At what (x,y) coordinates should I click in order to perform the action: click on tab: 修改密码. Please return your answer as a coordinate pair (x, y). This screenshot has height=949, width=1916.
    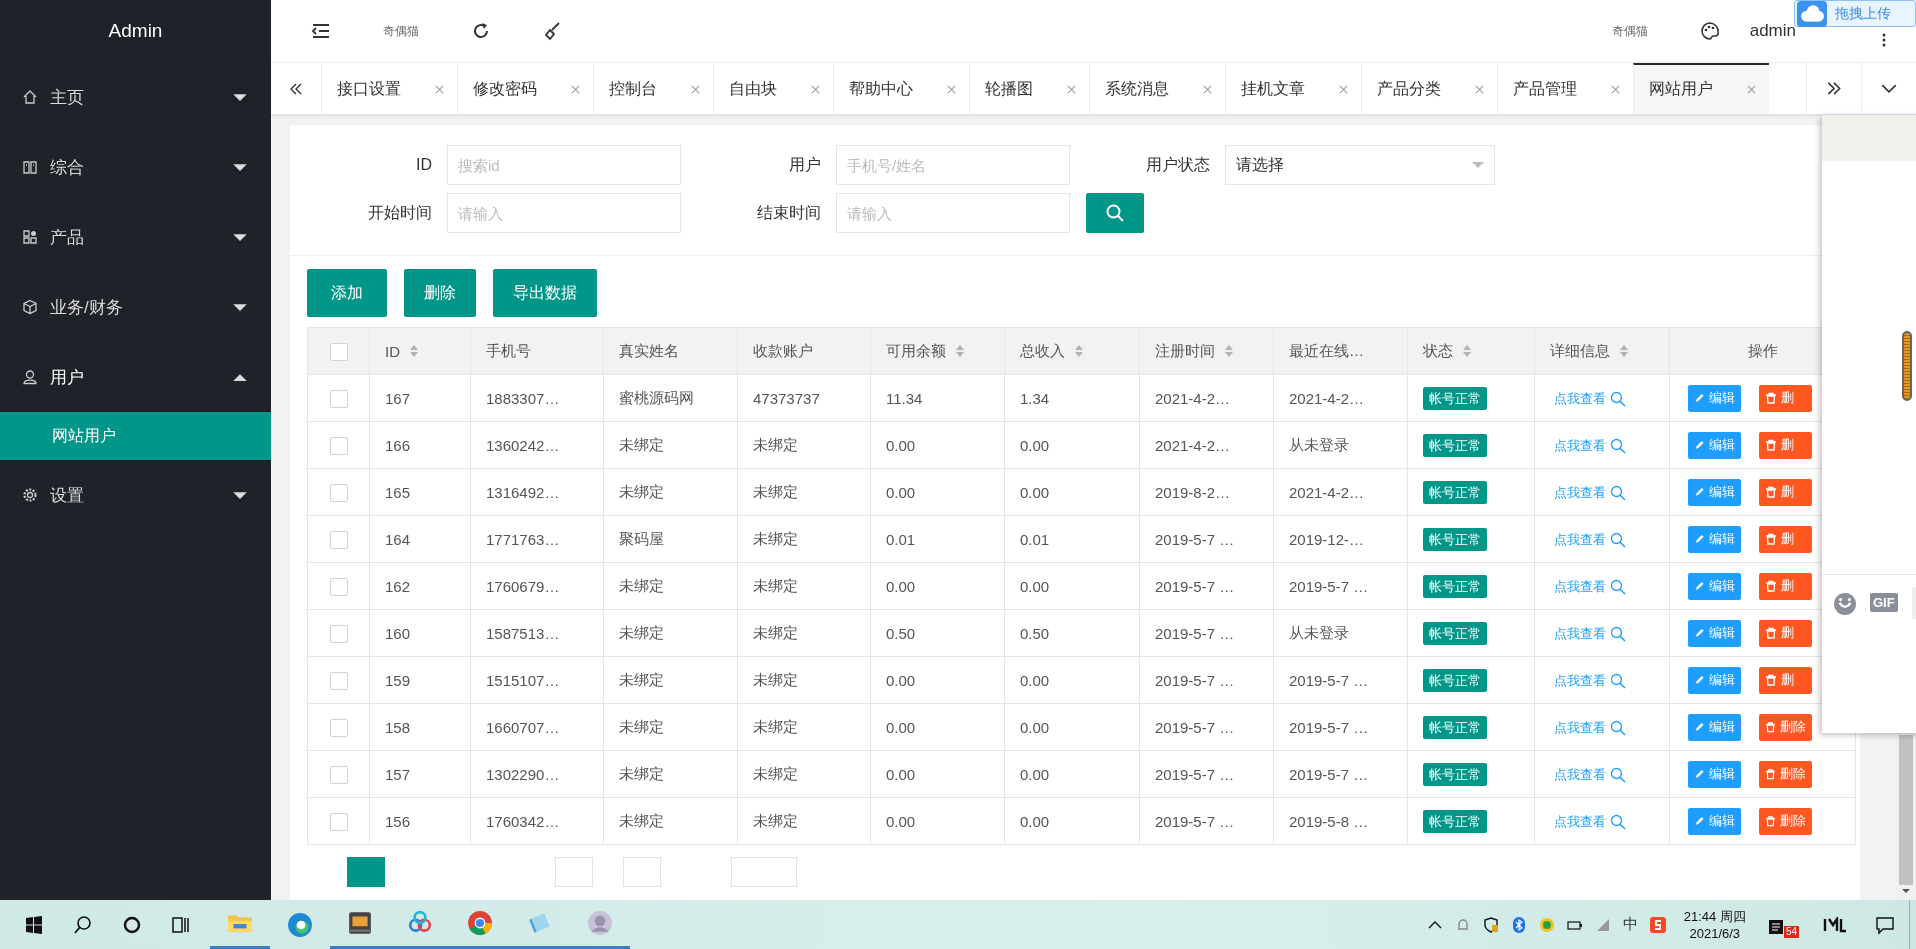
    Looking at the image, I should click on (525, 88).